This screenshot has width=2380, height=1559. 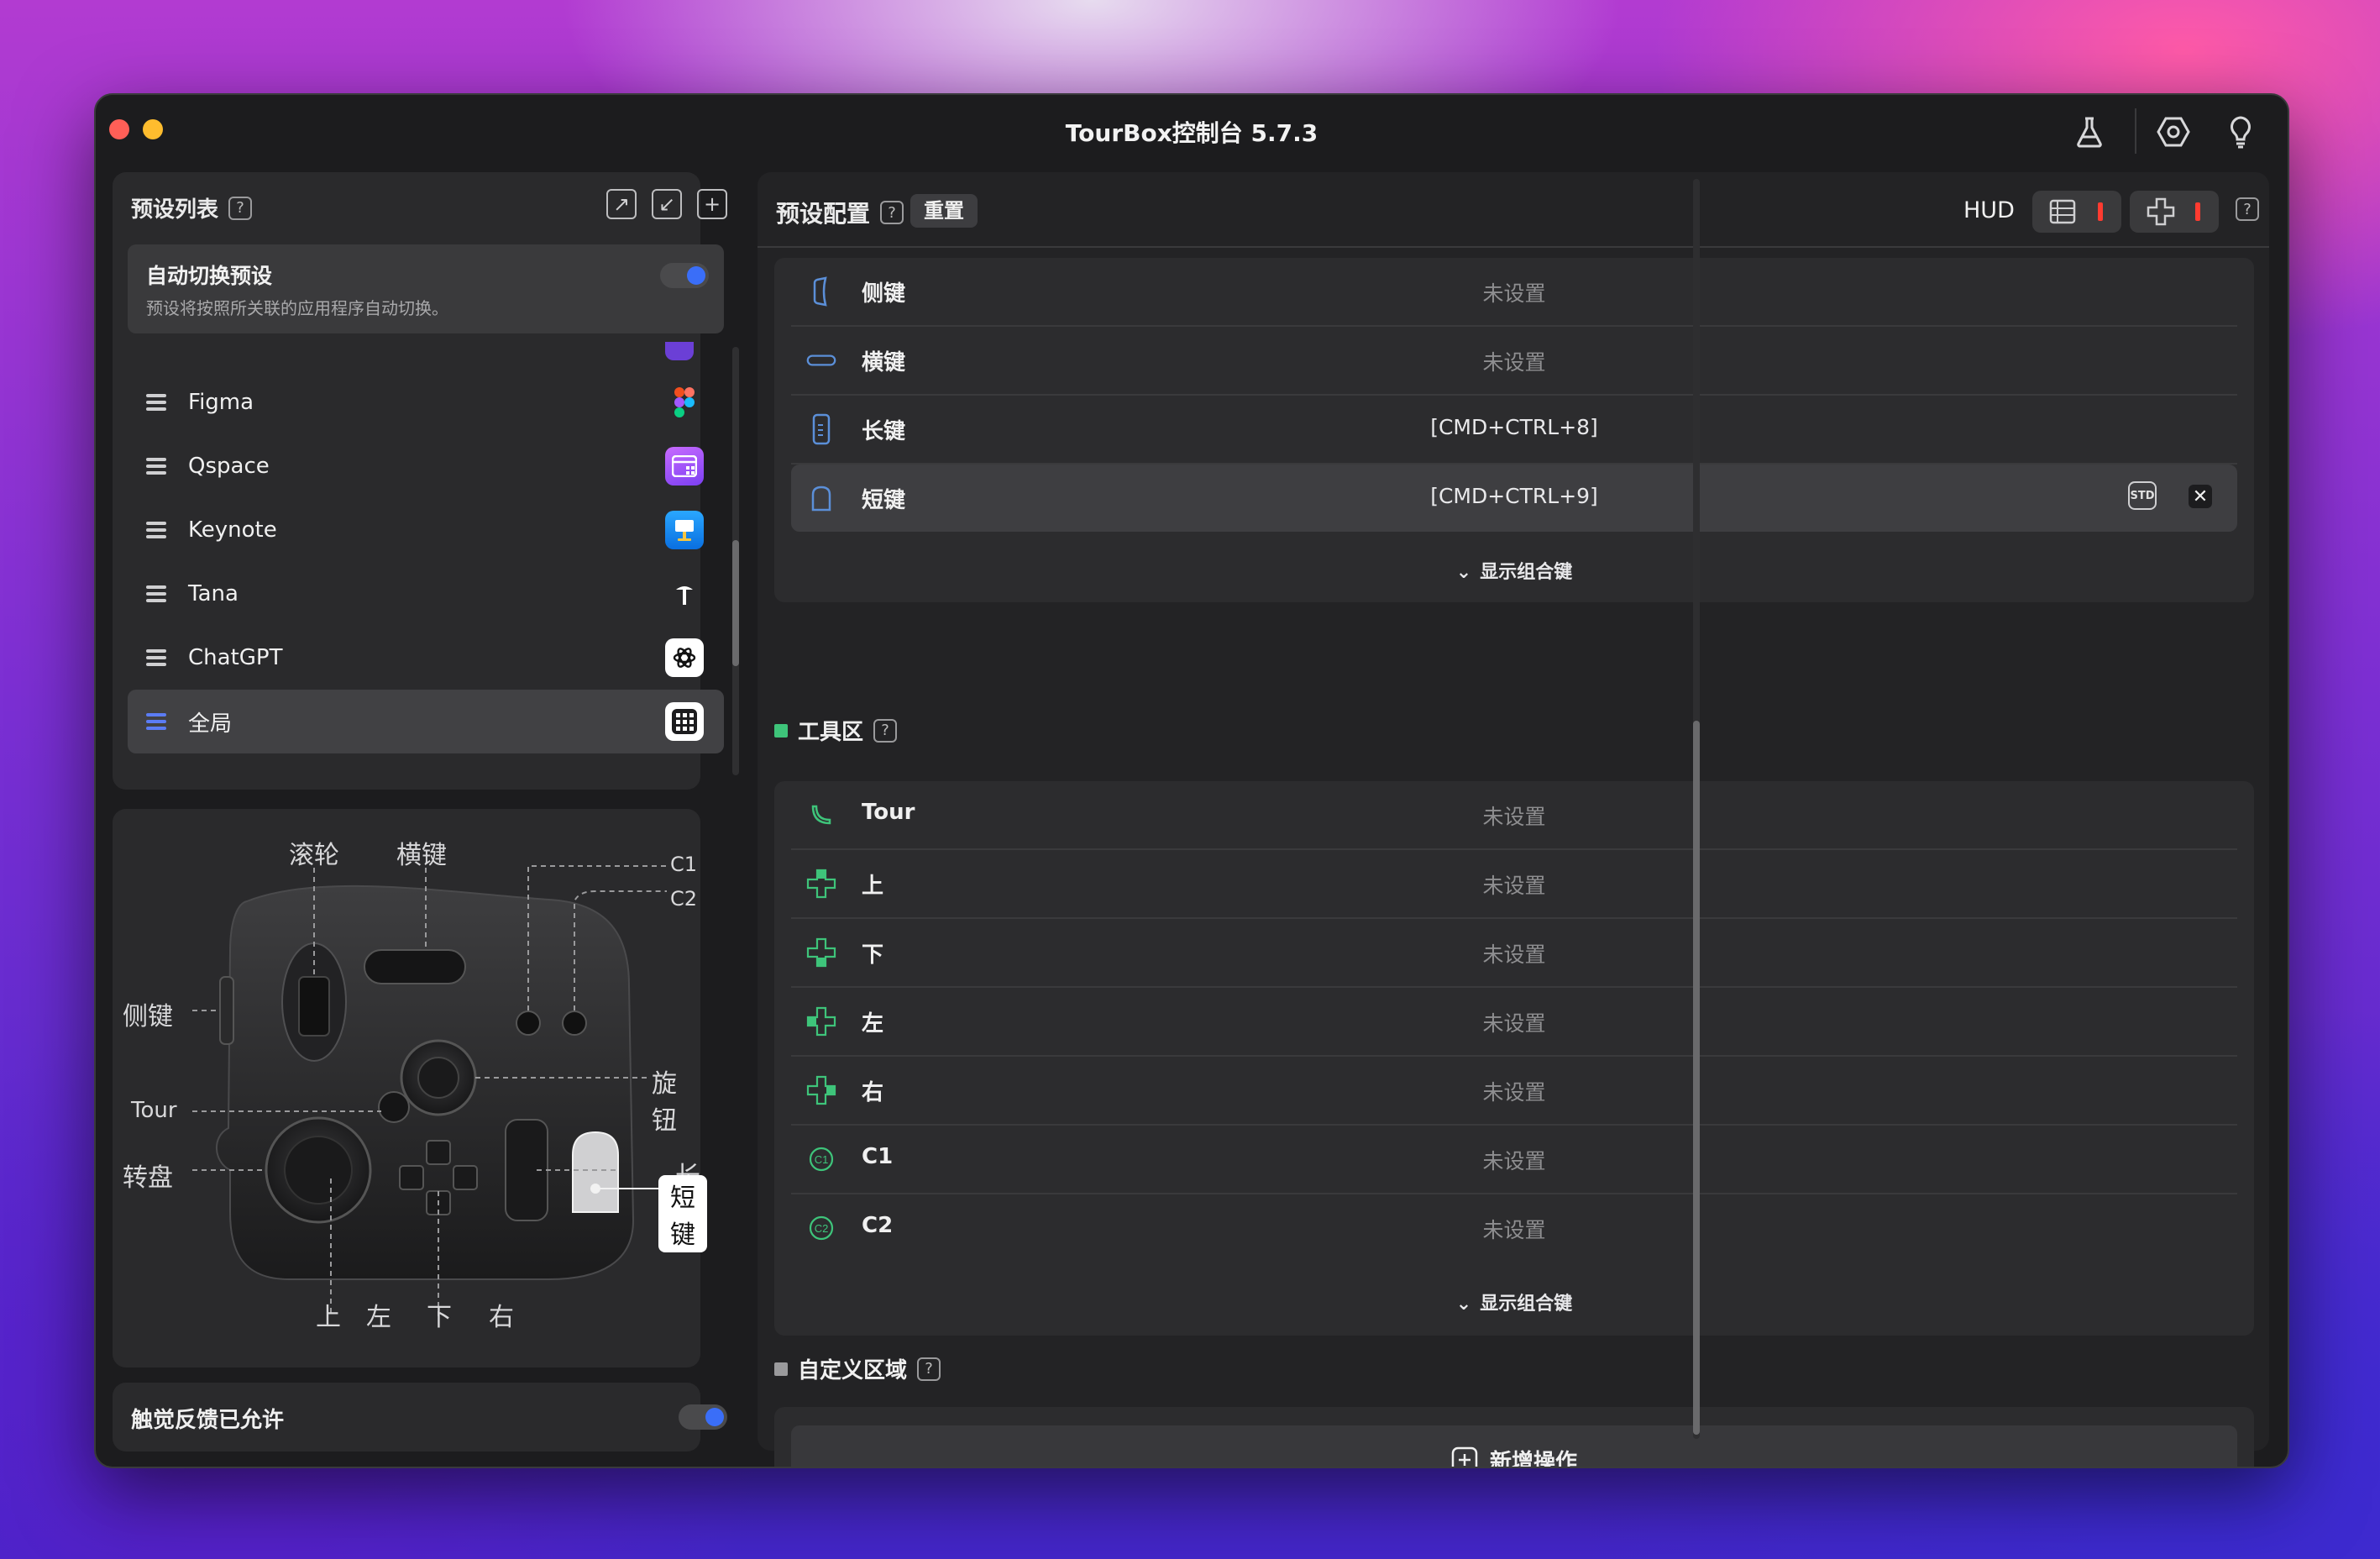 What do you see at coordinates (422, 855) in the screenshot?
I see `label-horizontal-key: 横键` at bounding box center [422, 855].